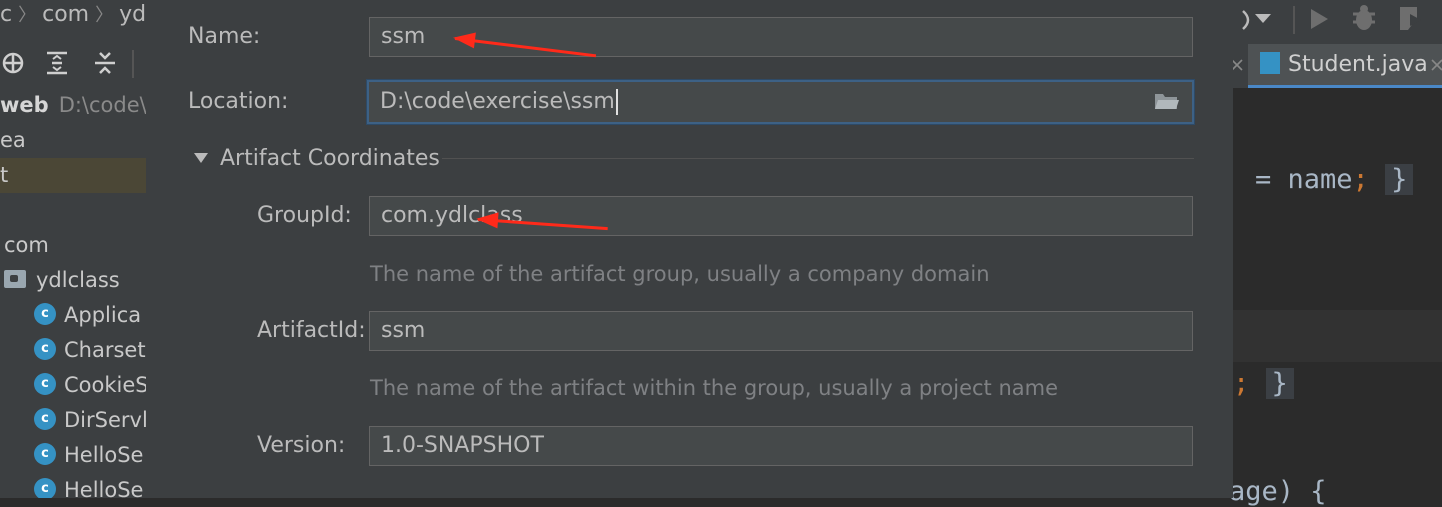 The image size is (1442, 507). What do you see at coordinates (780, 102) in the screenshot?
I see `location-field: D:\code\exercise\ssm` at bounding box center [780, 102].